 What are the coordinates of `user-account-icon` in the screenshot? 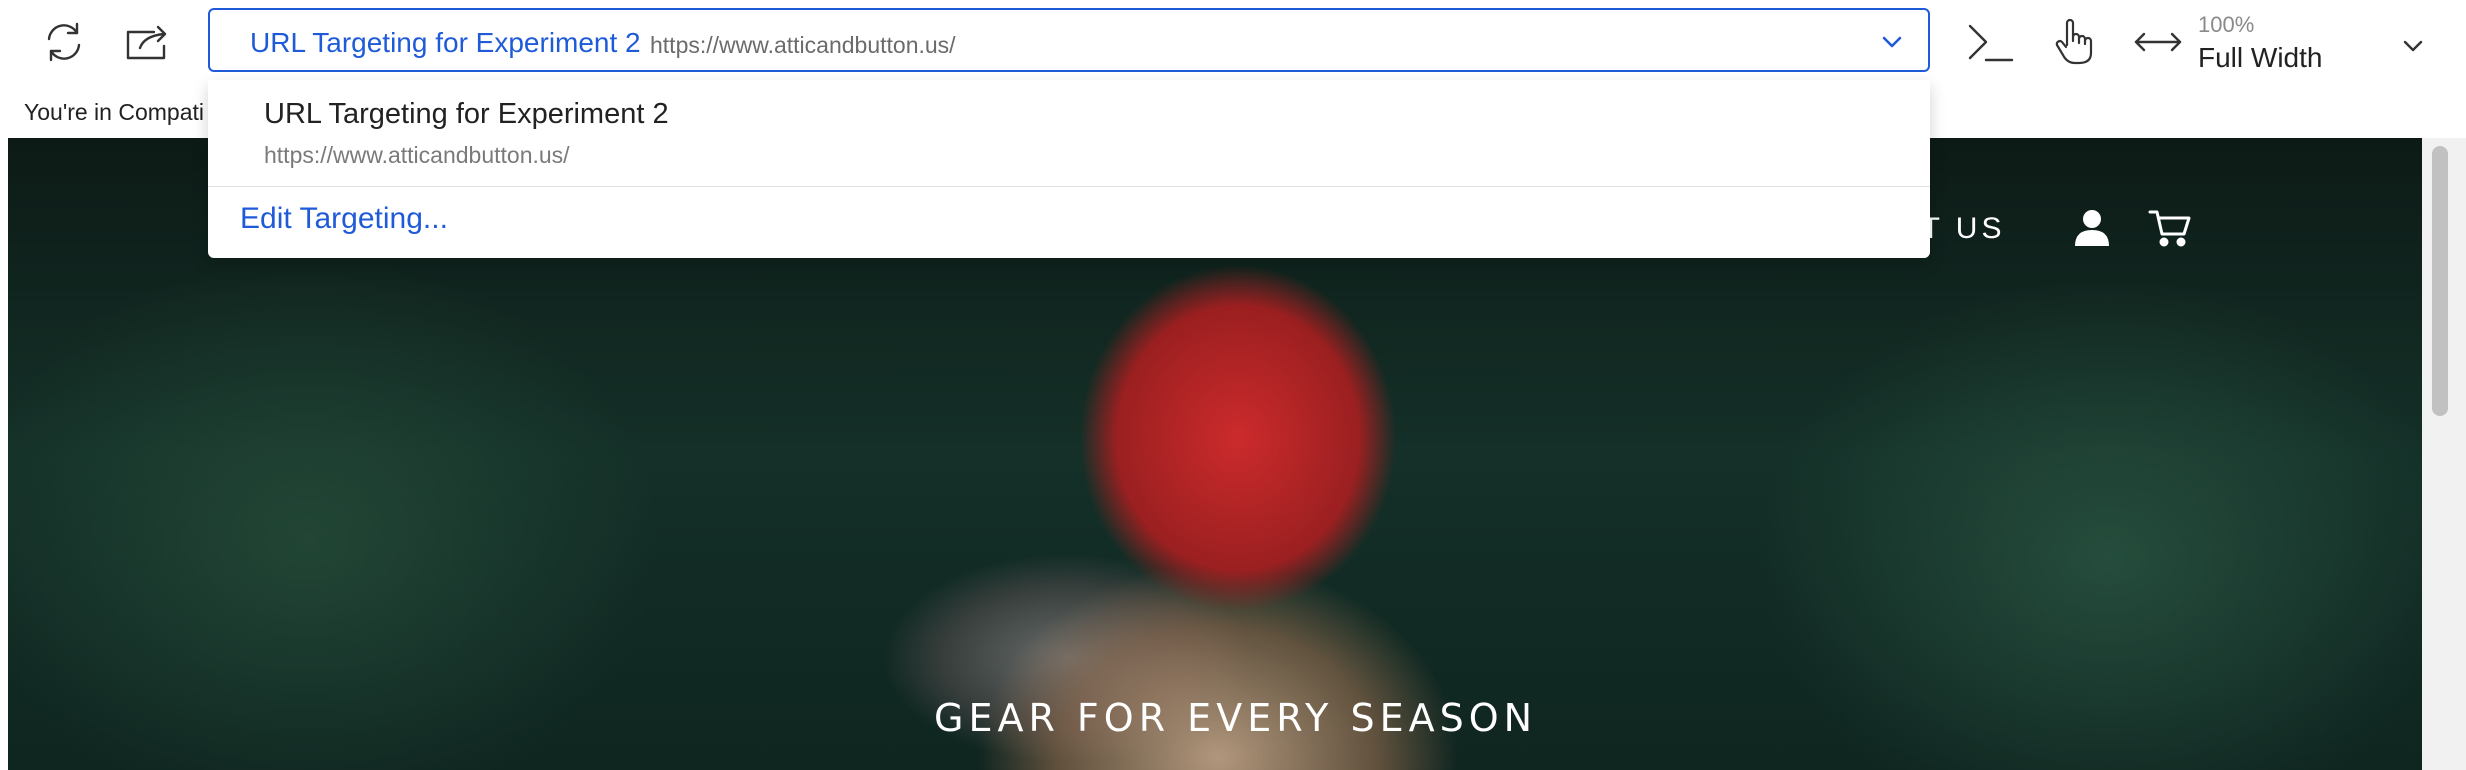 It's located at (2092, 228).